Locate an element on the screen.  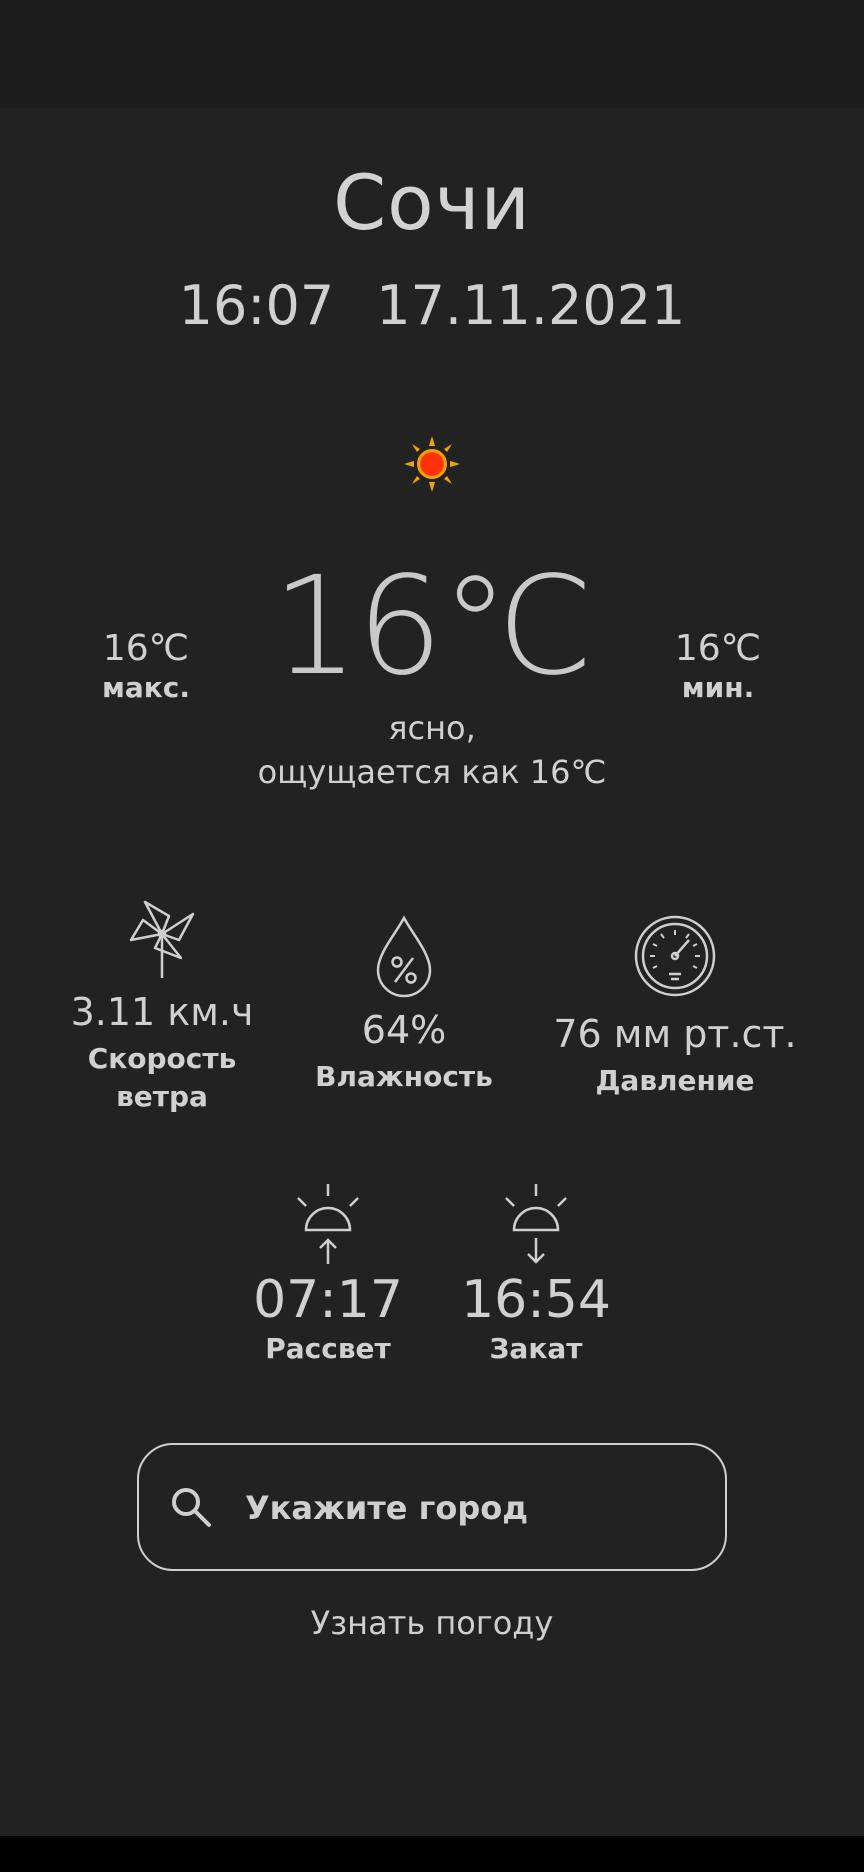
wind-metric: 3.11 км.ч Скорость ветра is located at coordinates (162, 1006).